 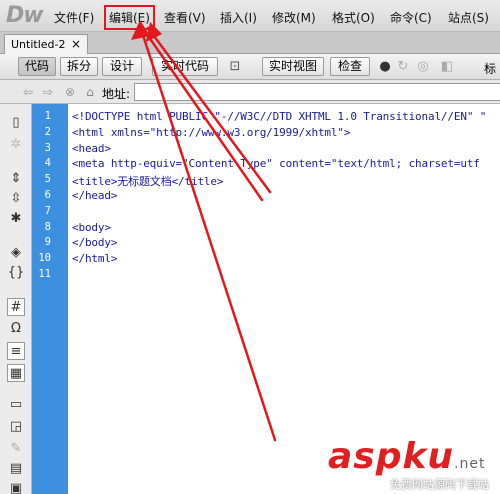 What do you see at coordinates (95, 242) in the screenshot?
I see `code-line: </body>` at bounding box center [95, 242].